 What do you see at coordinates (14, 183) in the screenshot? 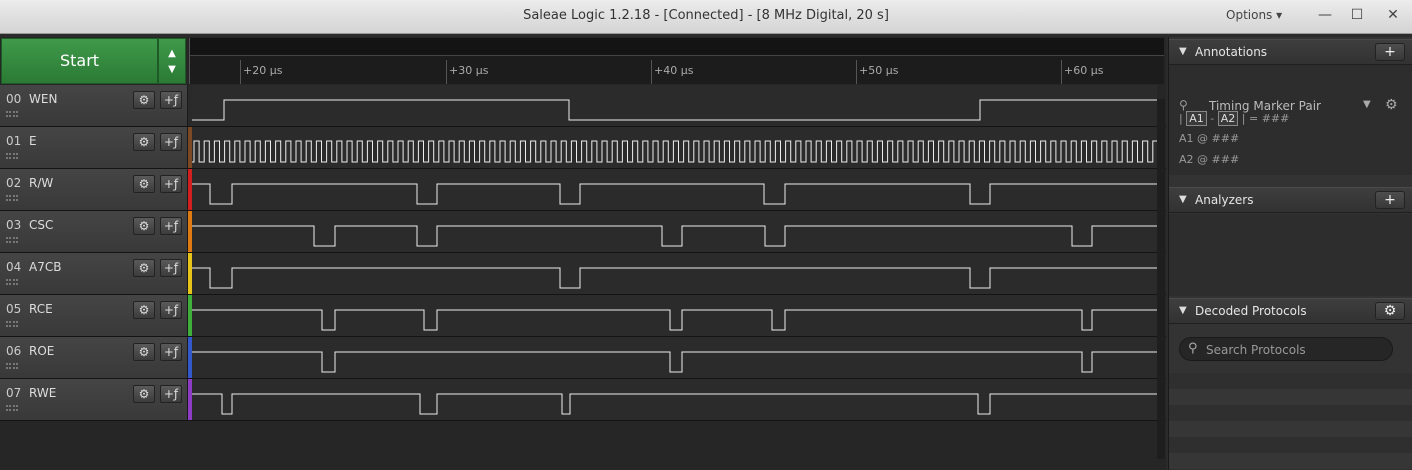
I see `channel-index: 02` at bounding box center [14, 183].